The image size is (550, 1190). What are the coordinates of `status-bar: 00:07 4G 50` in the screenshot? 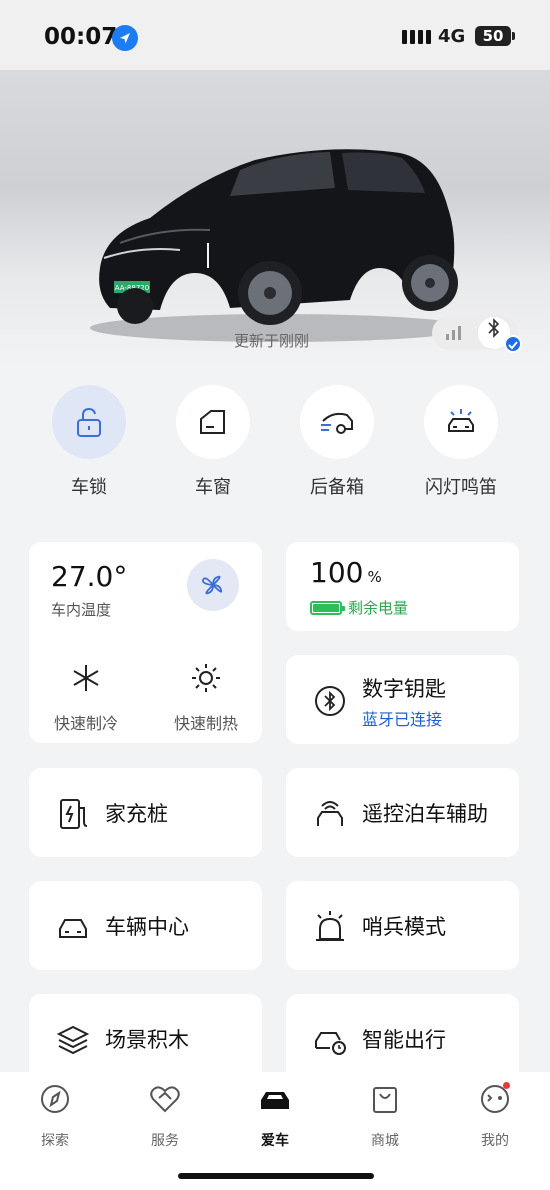 It's located at (275, 35).